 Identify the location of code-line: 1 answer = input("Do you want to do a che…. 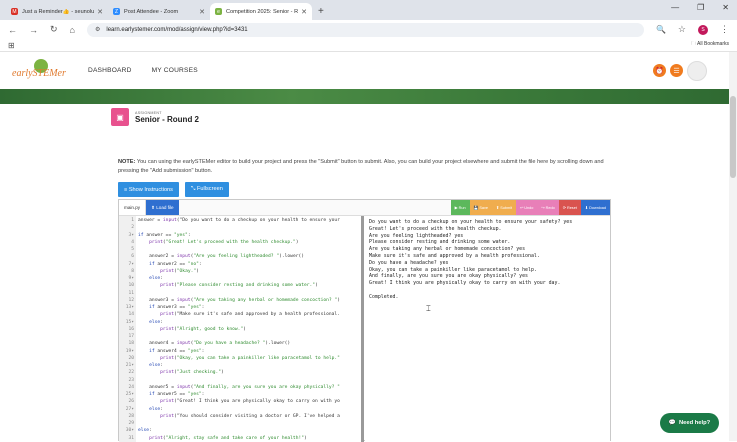
(240, 221).